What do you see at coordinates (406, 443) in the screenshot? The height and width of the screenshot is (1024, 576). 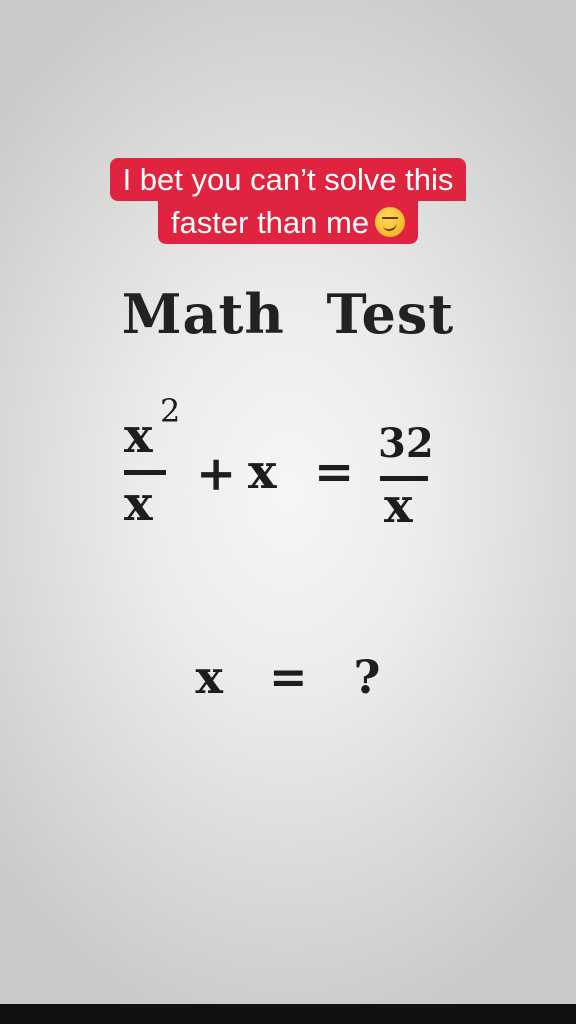 I see `rhs-numerator: 32` at bounding box center [406, 443].